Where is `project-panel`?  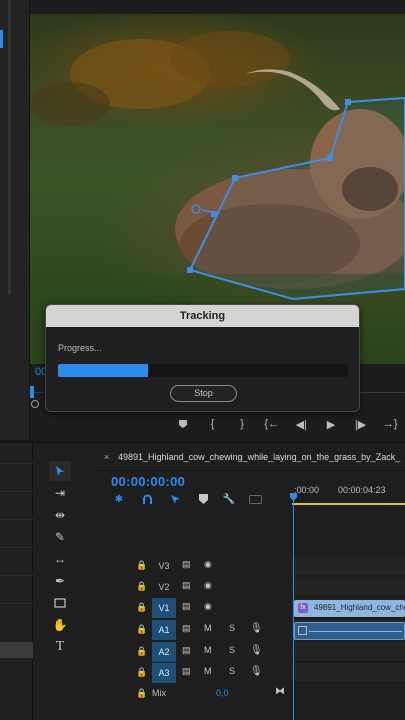
project-panel is located at coordinates (16, 581).